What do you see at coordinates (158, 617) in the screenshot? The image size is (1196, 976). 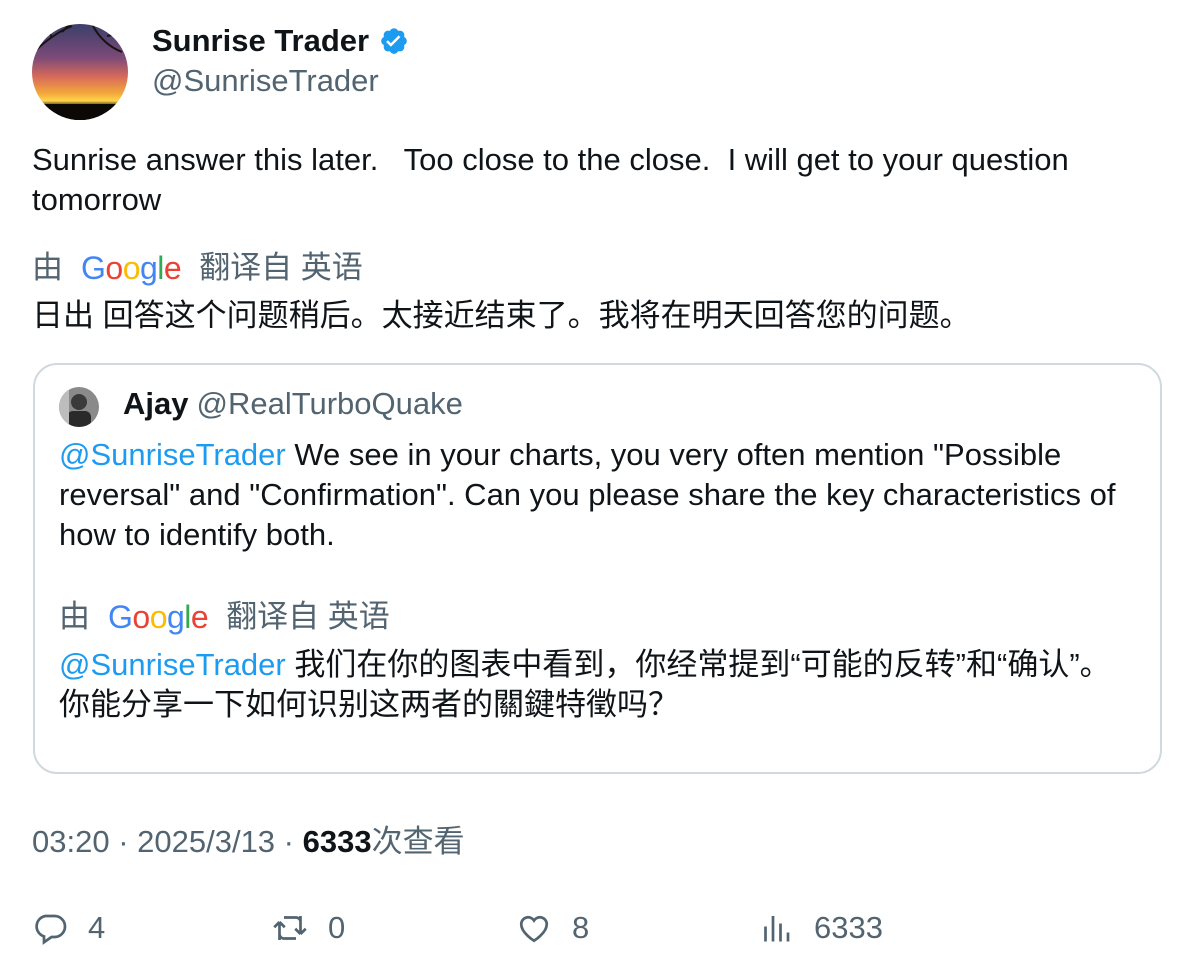 I see `quoted-google-logo: Google` at bounding box center [158, 617].